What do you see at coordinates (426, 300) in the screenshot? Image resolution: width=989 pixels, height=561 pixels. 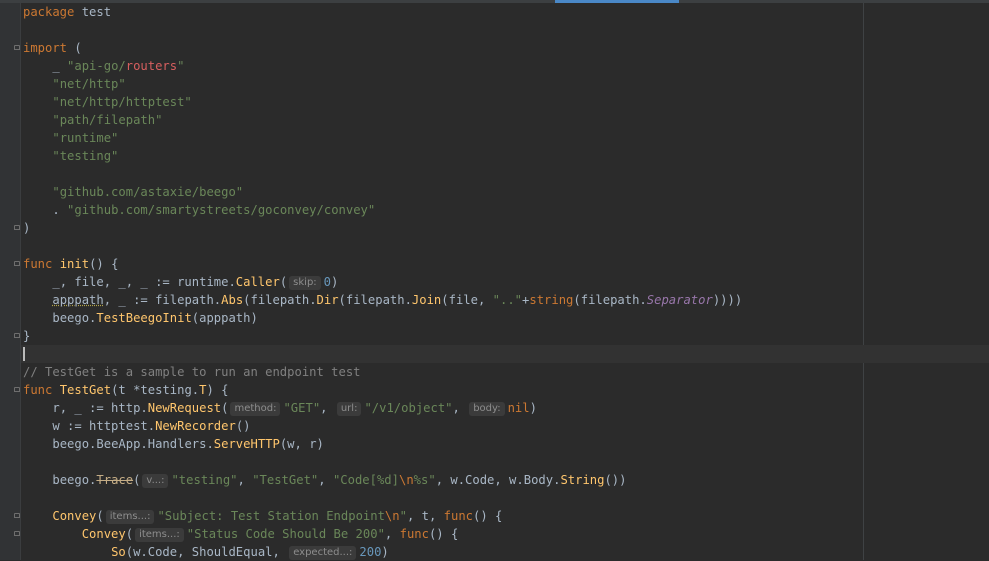 I see `function-call: Join` at bounding box center [426, 300].